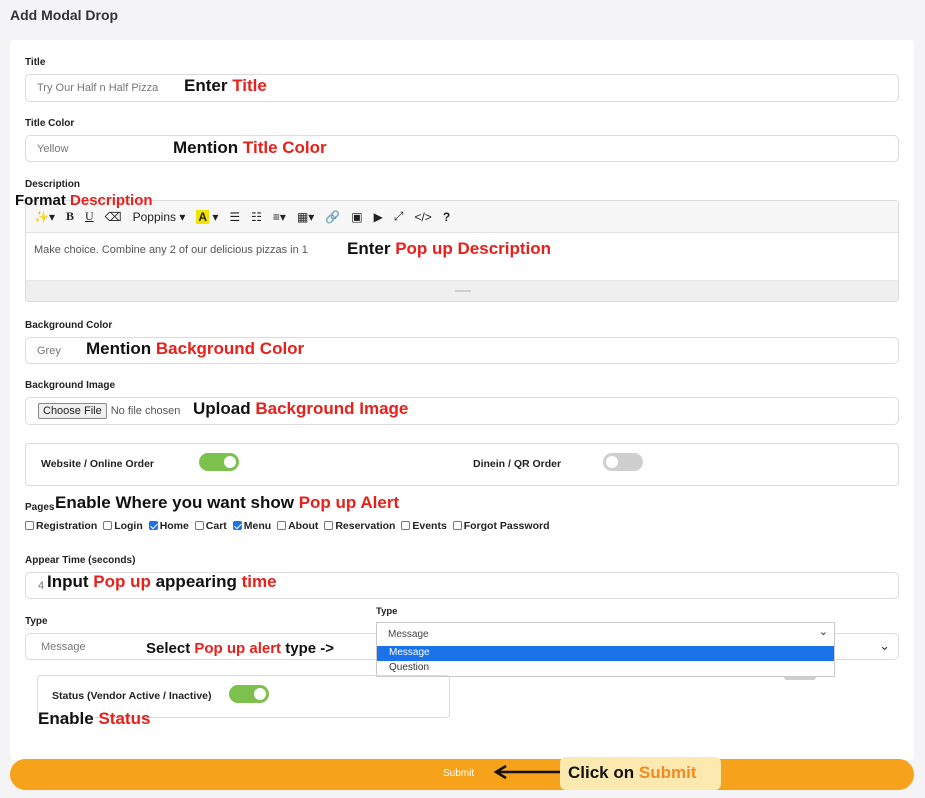 This screenshot has height=798, width=925. Describe the element at coordinates (632, 772) in the screenshot. I see `annotation-submit: Click on Submit` at that location.